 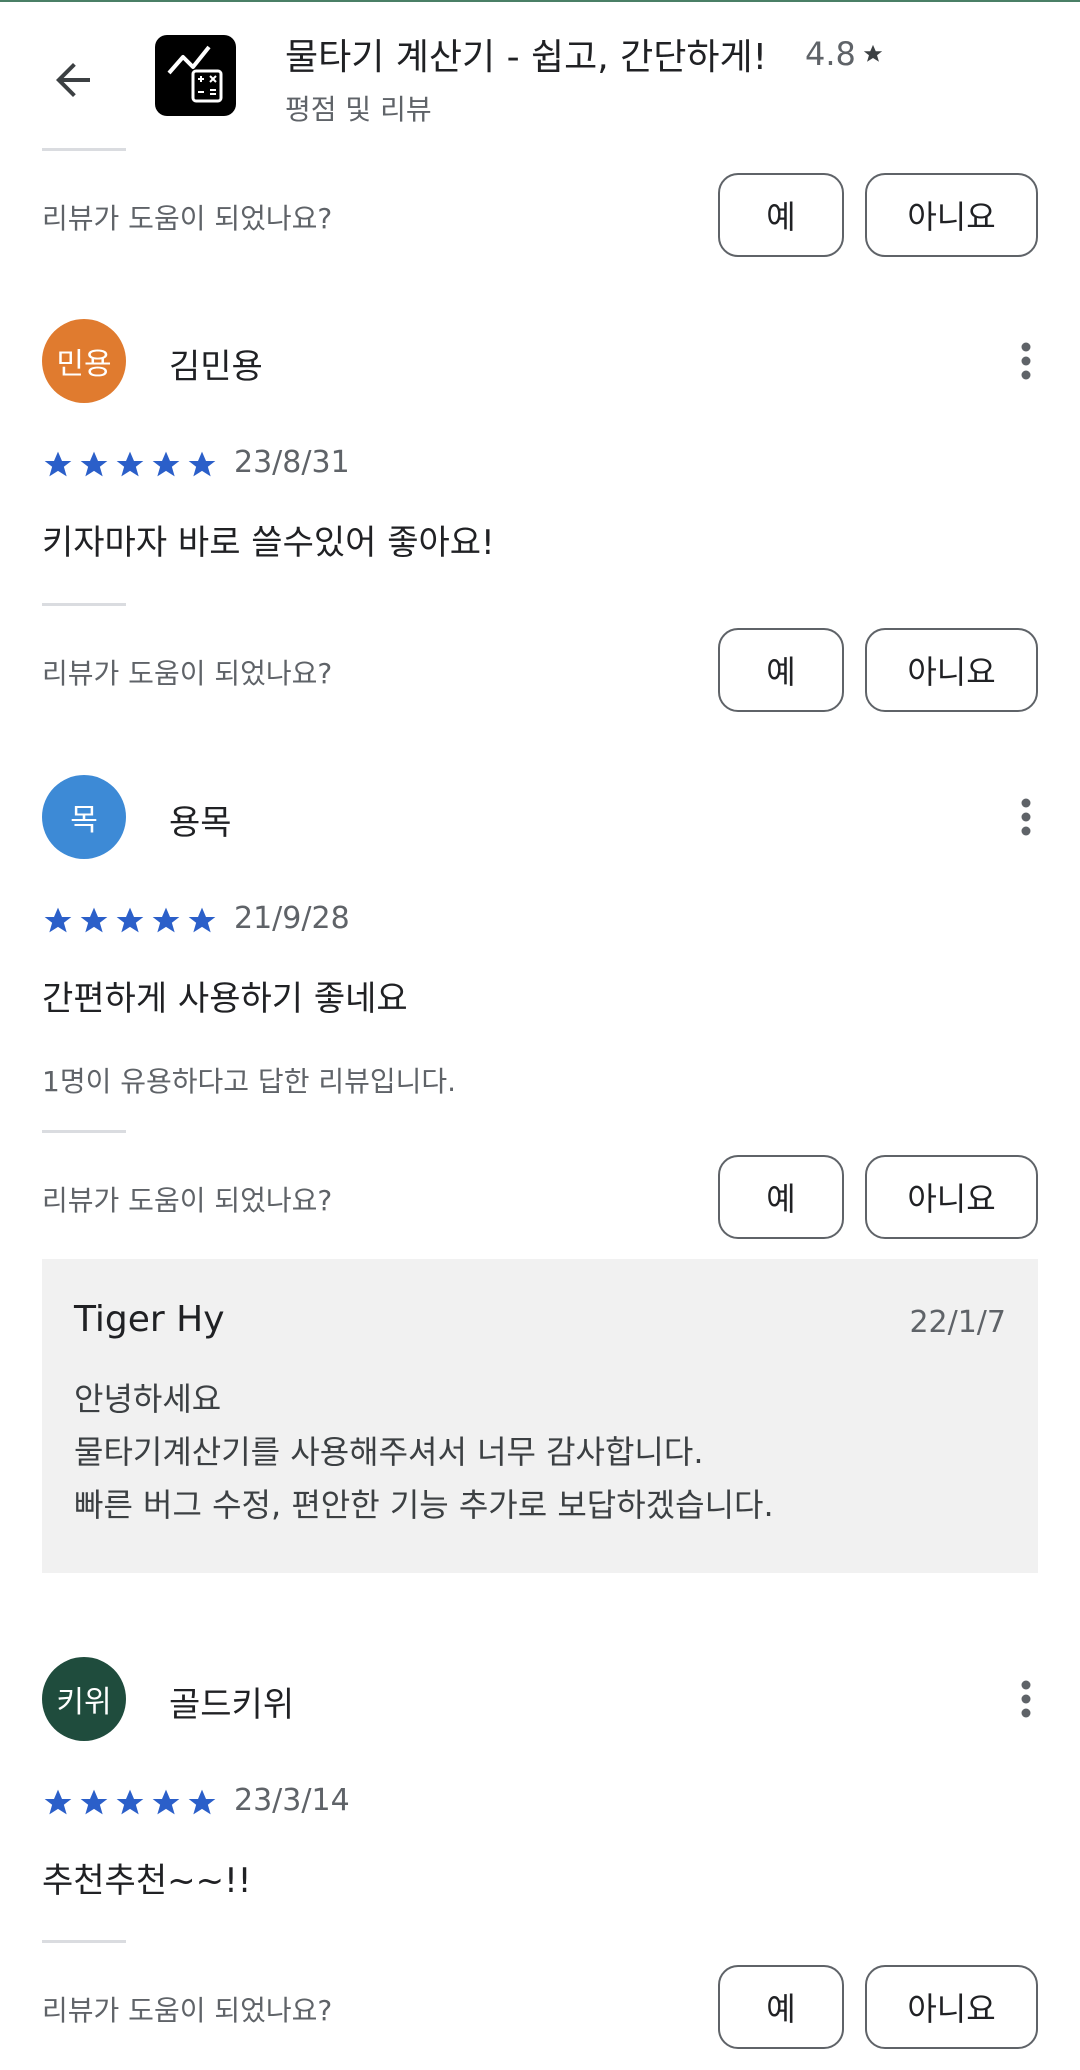 What do you see at coordinates (389, 1452) in the screenshot?
I see `developer-reply-line: 물타기계산기를 사용해주셔서 너무 감사합니다.` at bounding box center [389, 1452].